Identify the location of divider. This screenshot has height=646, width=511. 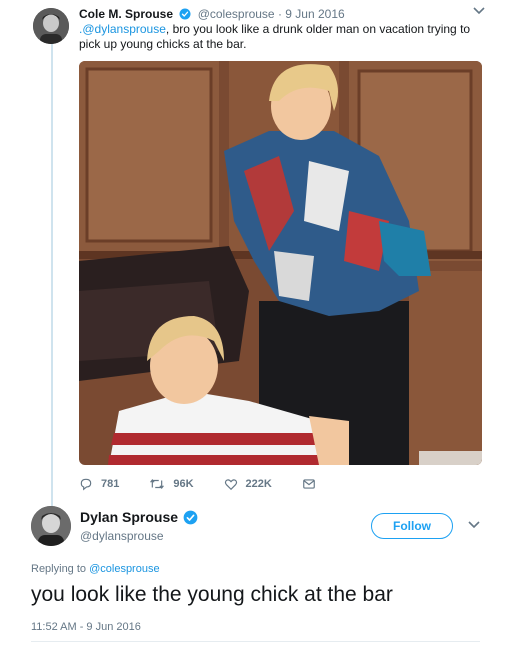
(255, 641).